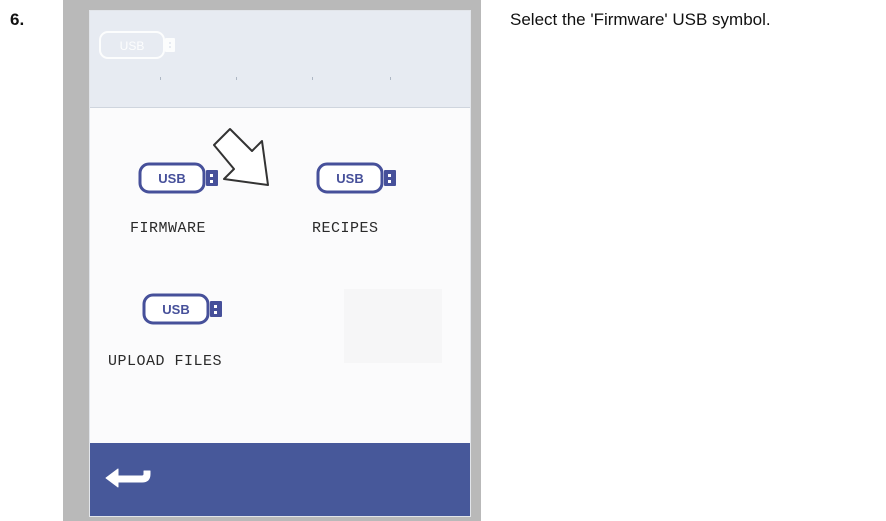 The width and height of the screenshot is (886, 521). I want to click on step-number: 6., so click(17, 19).